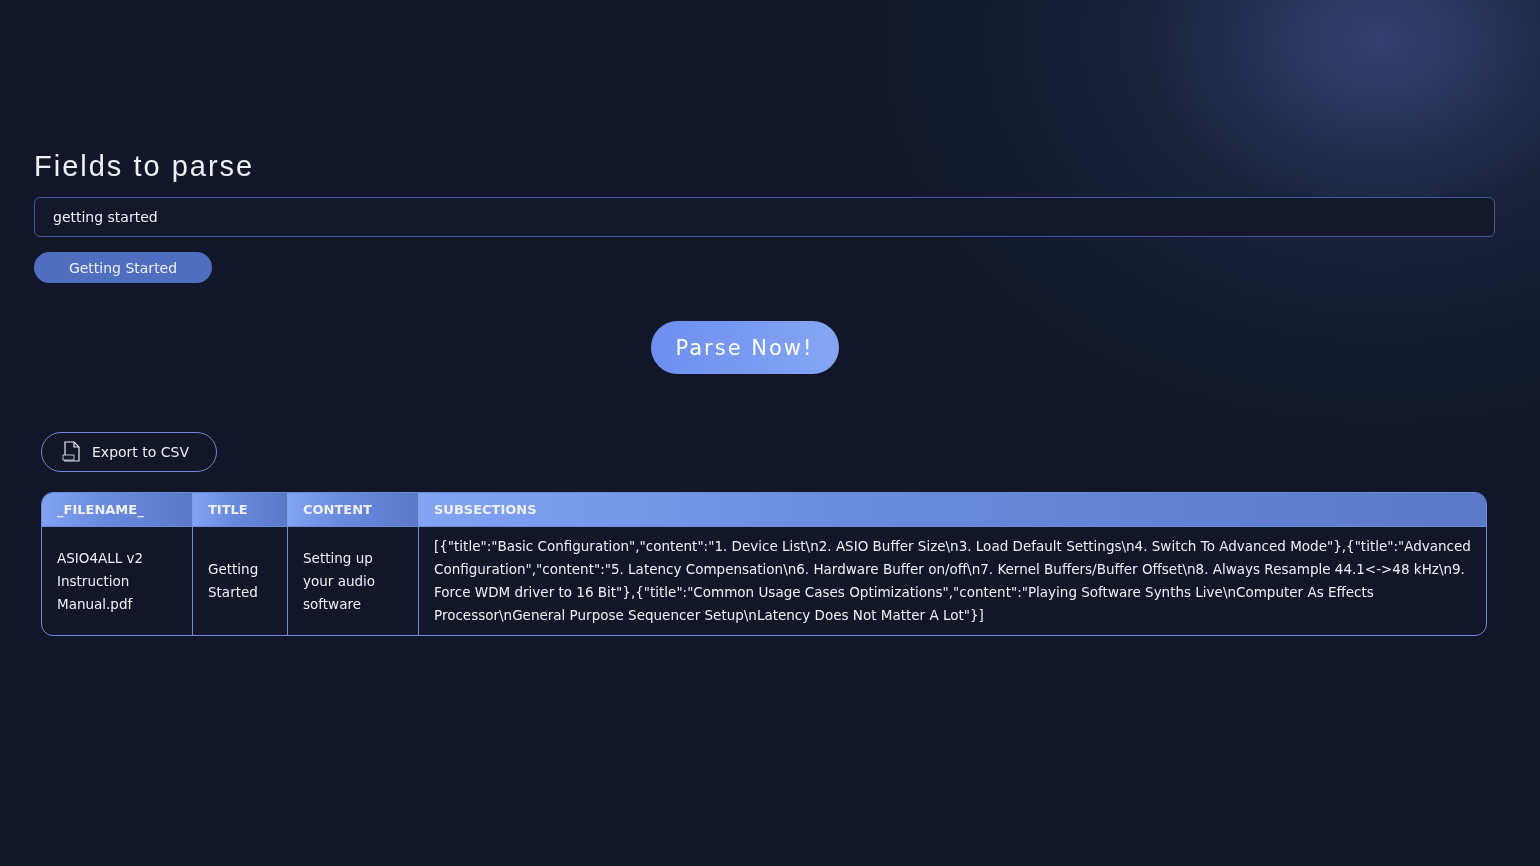 Image resolution: width=1540 pixels, height=866 pixels. I want to click on table-cell: ASIO4ALL v2 Instruction Manual.pdf, so click(117, 580).